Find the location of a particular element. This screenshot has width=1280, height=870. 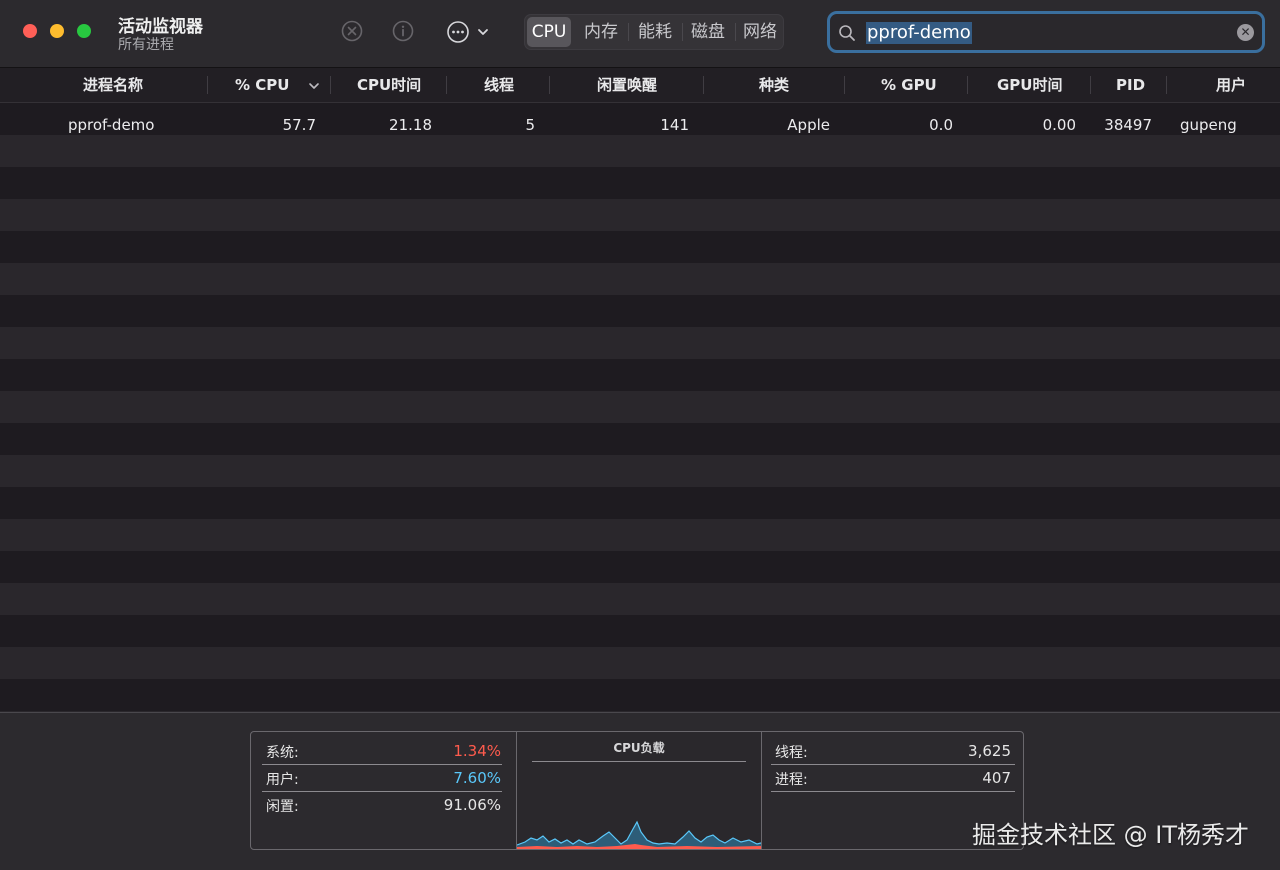

system-label: 系统: is located at coordinates (282, 753).